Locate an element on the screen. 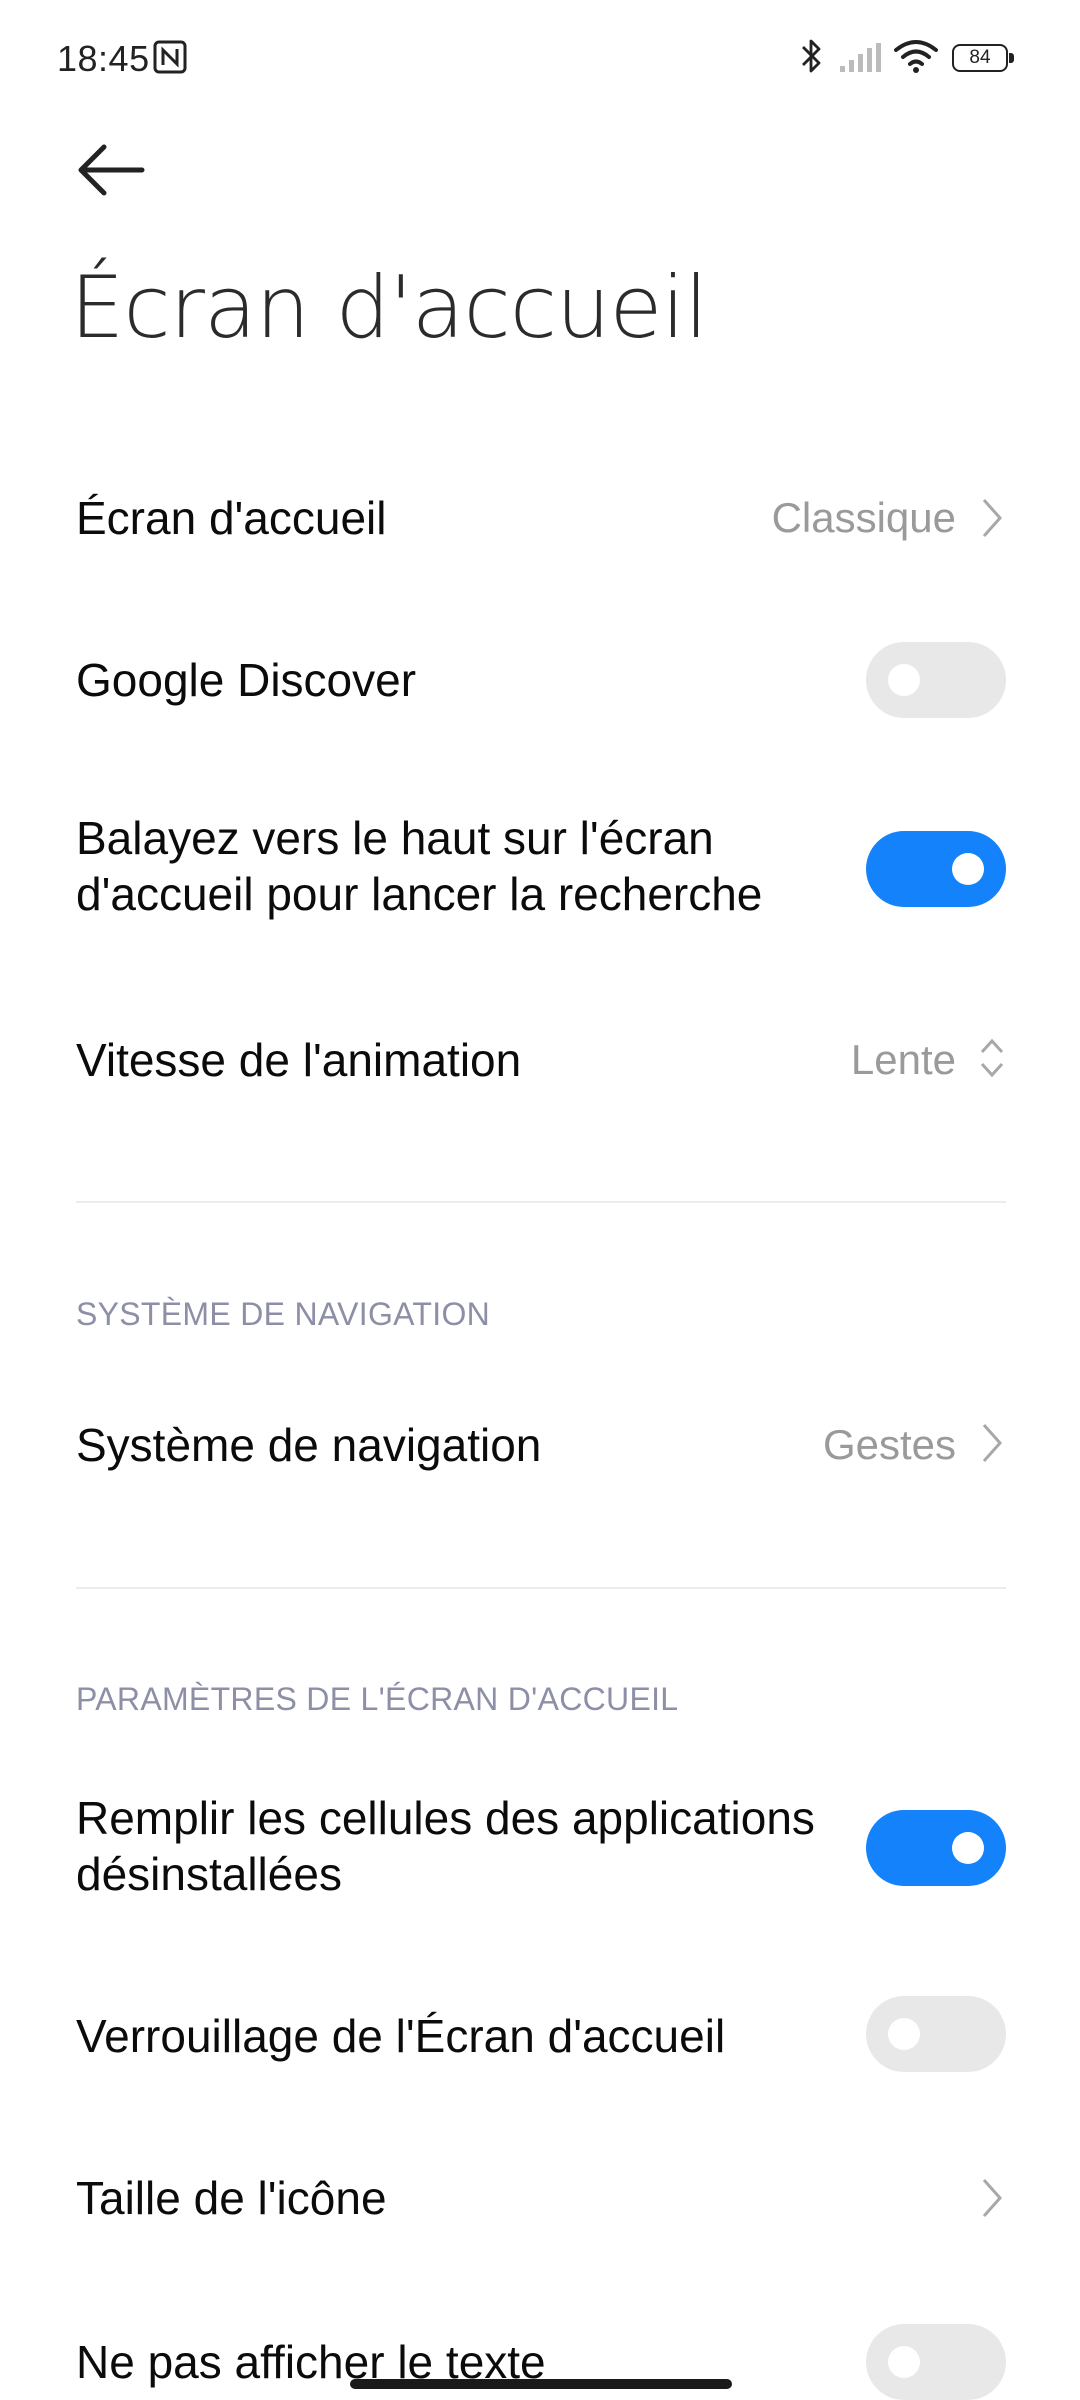 The height and width of the screenshot is (2400, 1080). animation-speed-row: Vitesse de l'animation Lente is located at coordinates (541, 1060).